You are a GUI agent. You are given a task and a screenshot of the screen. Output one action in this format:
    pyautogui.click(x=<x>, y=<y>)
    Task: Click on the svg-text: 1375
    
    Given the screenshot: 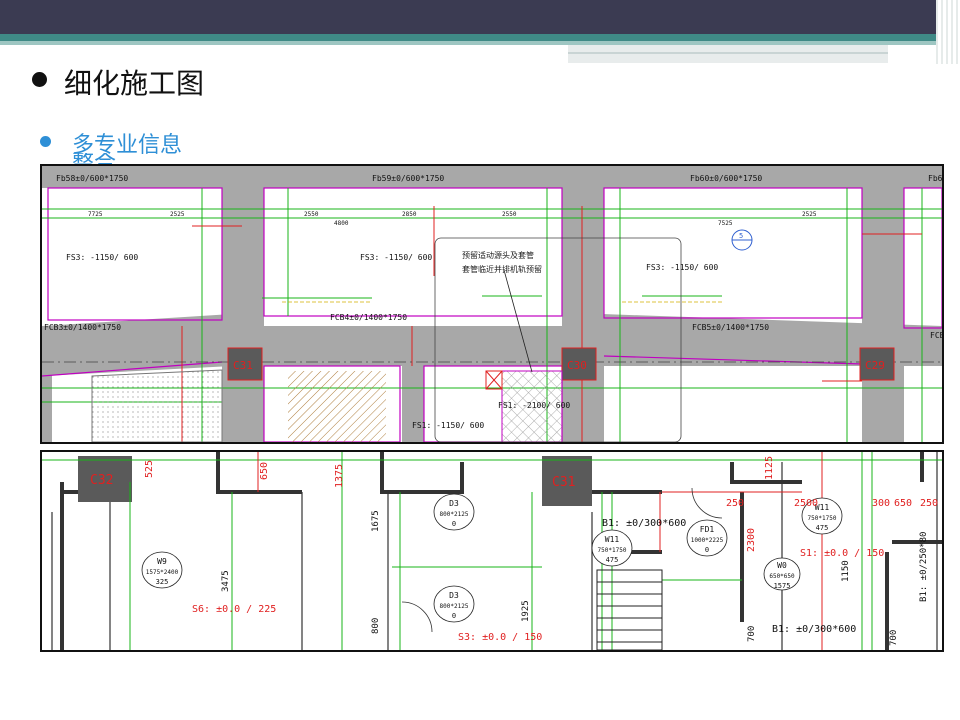 What is the action you would take?
    pyautogui.click(x=339, y=476)
    